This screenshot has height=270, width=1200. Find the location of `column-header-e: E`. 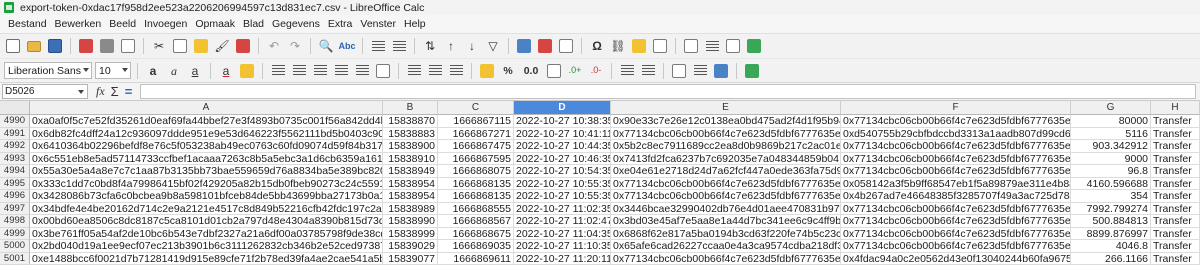

column-header-e: E is located at coordinates (726, 108).